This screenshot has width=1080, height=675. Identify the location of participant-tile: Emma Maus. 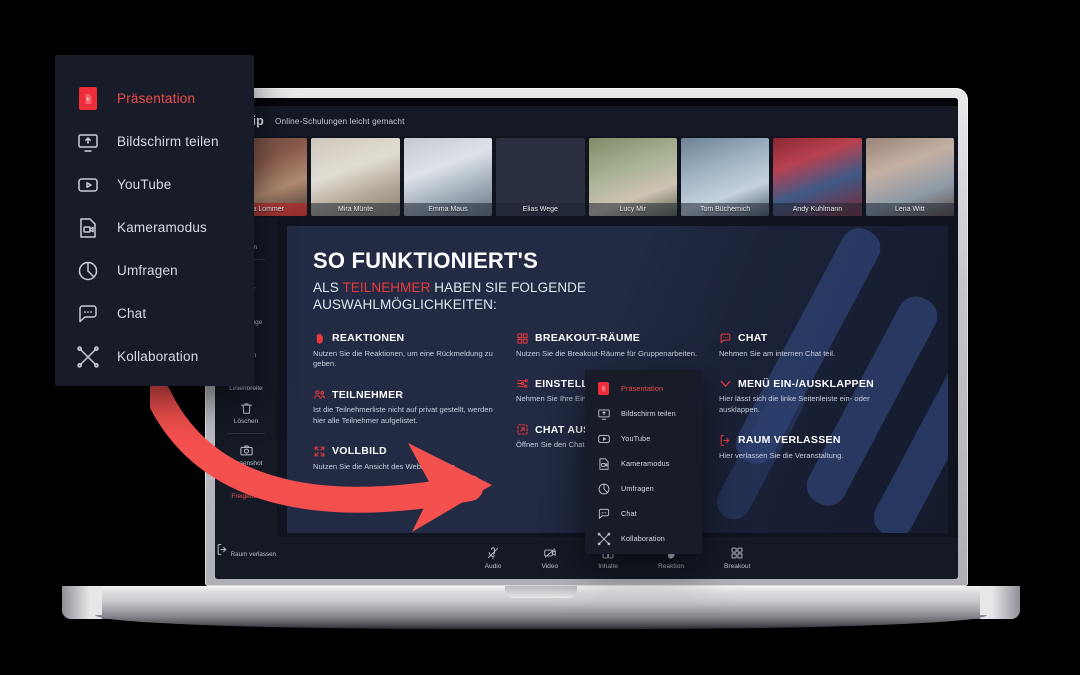
(448, 177).